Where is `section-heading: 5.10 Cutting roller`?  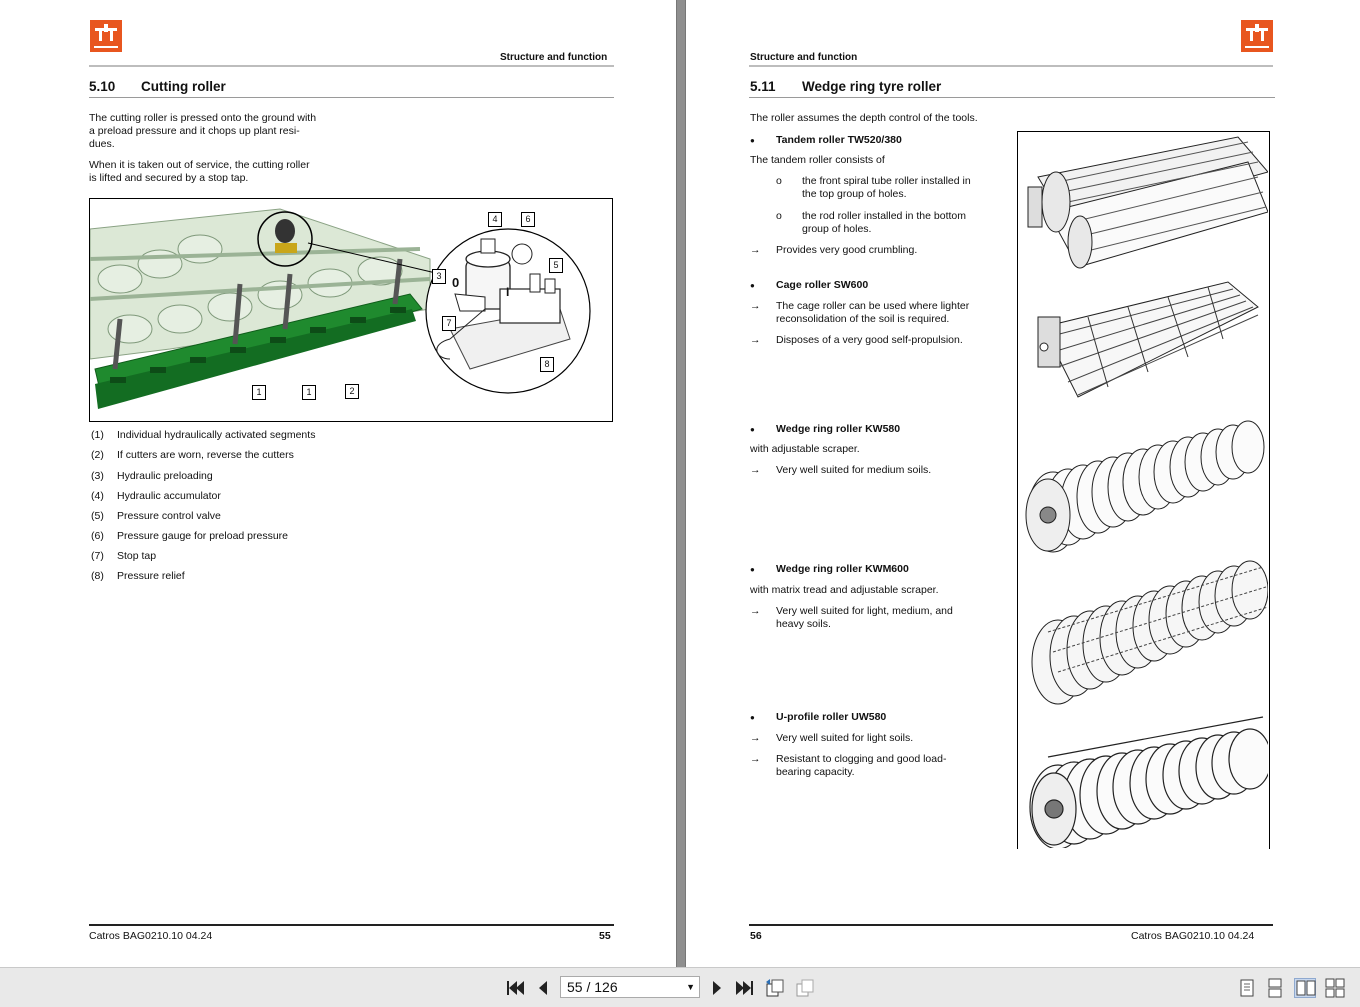 section-heading: 5.10 Cutting roller is located at coordinates (157, 86).